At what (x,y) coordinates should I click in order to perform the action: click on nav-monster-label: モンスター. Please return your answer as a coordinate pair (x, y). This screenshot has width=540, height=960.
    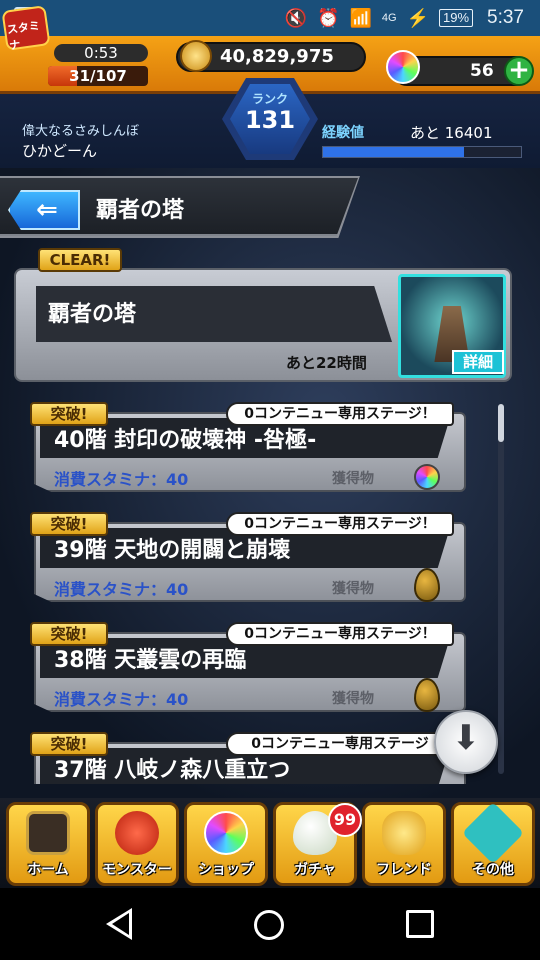
    Looking at the image, I should click on (137, 870).